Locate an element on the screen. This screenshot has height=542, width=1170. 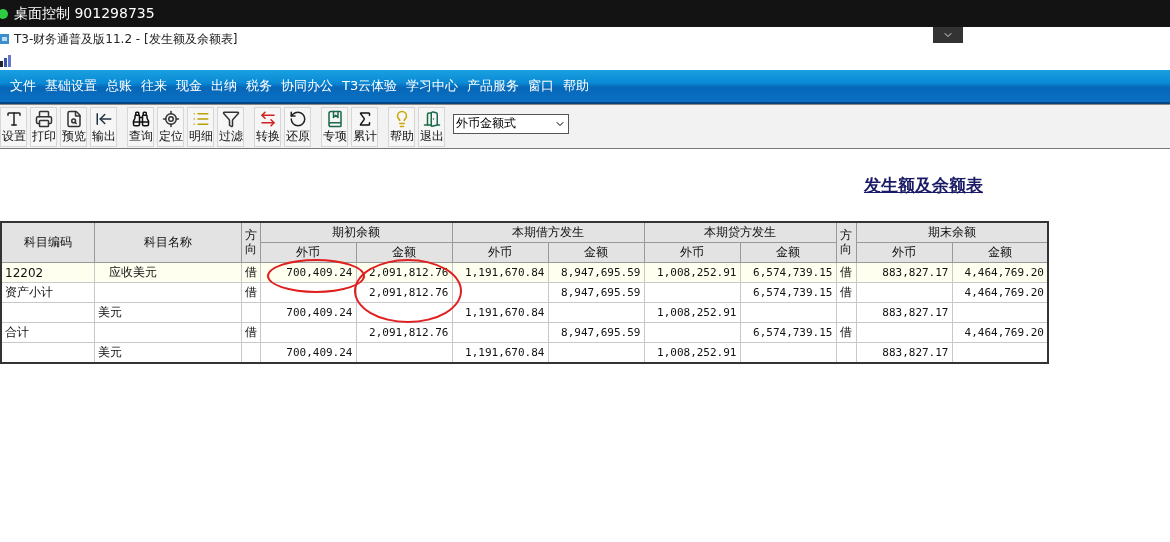
toolbar-button: 设置 is located at coordinates (13, 126).